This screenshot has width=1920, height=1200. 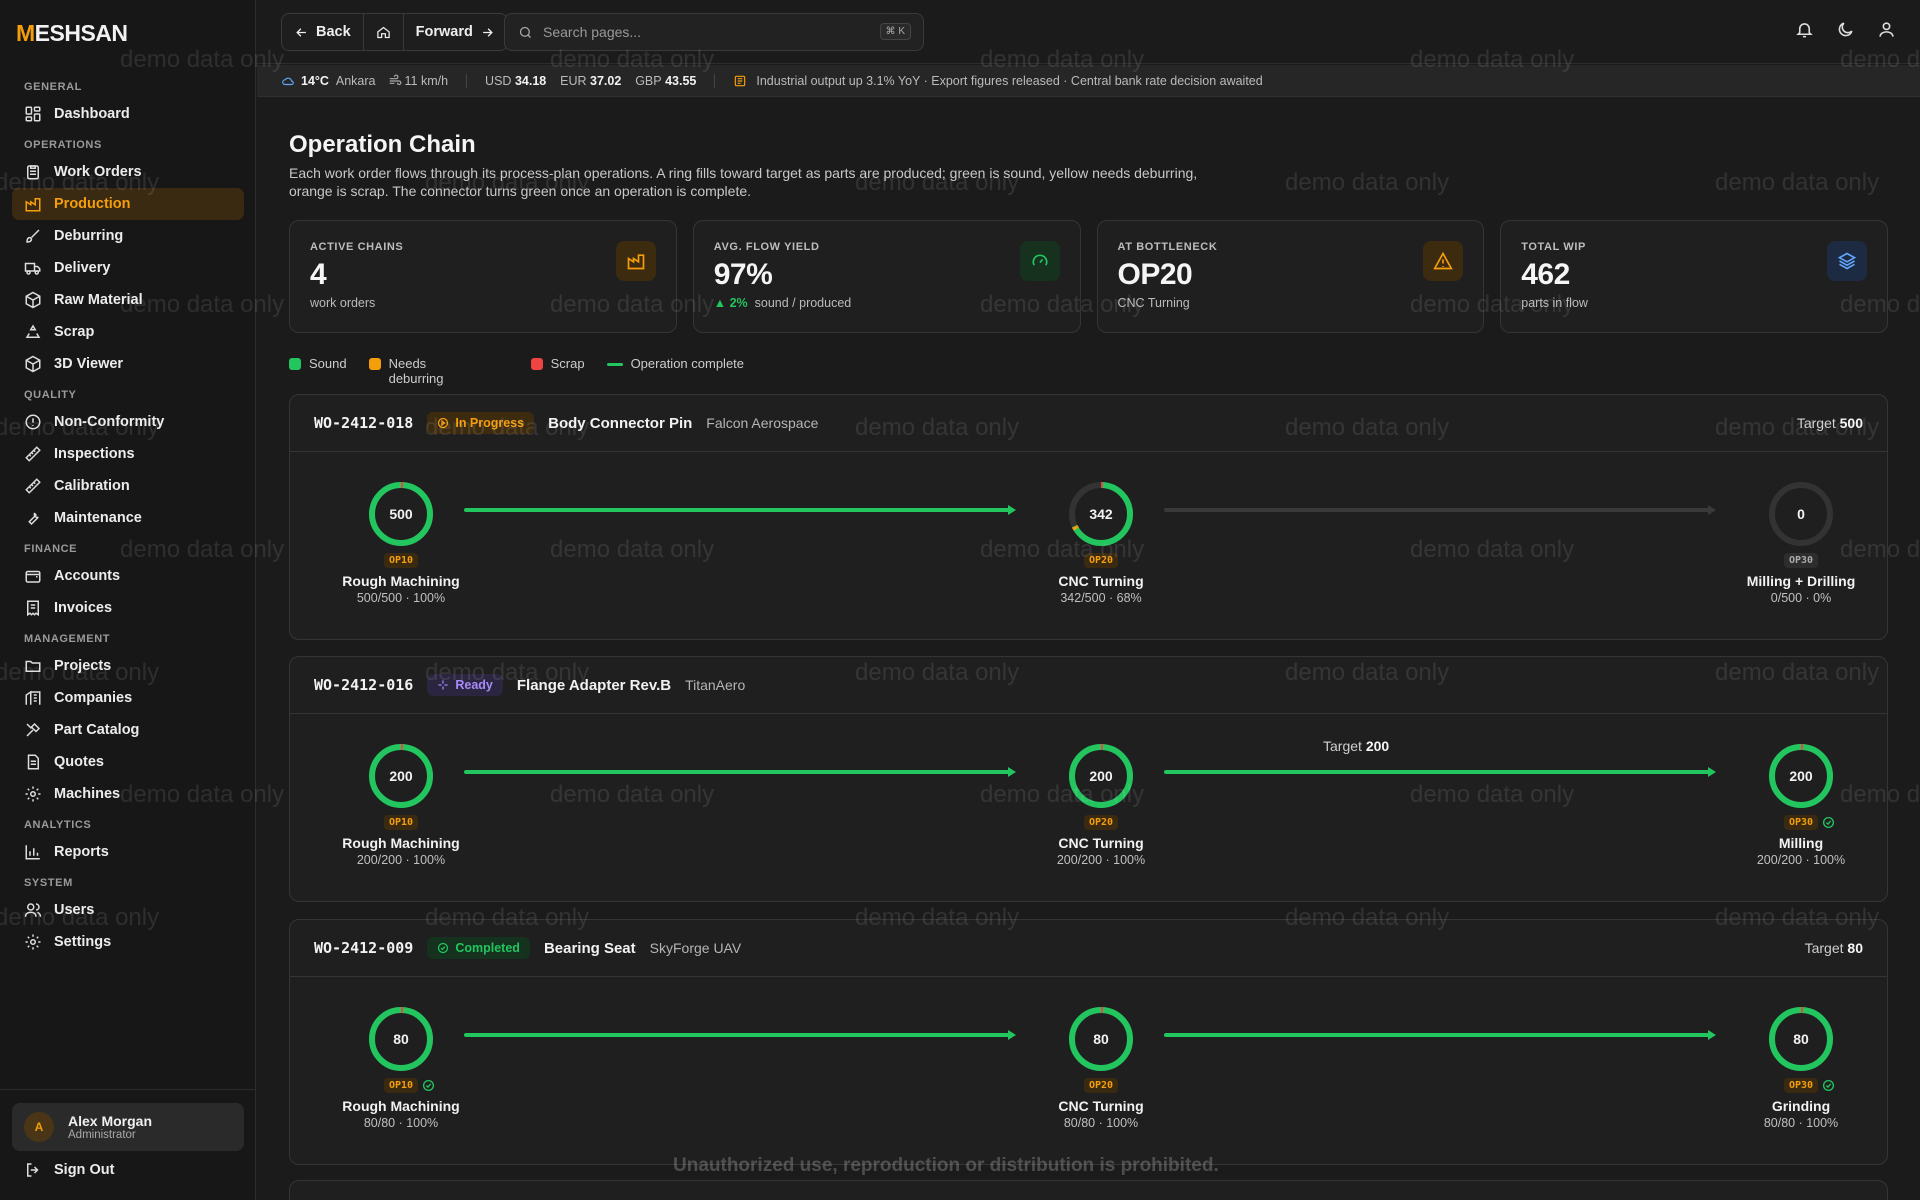 What do you see at coordinates (128, 518) in the screenshot?
I see `sidebar-item-maintenance: Maintenance` at bounding box center [128, 518].